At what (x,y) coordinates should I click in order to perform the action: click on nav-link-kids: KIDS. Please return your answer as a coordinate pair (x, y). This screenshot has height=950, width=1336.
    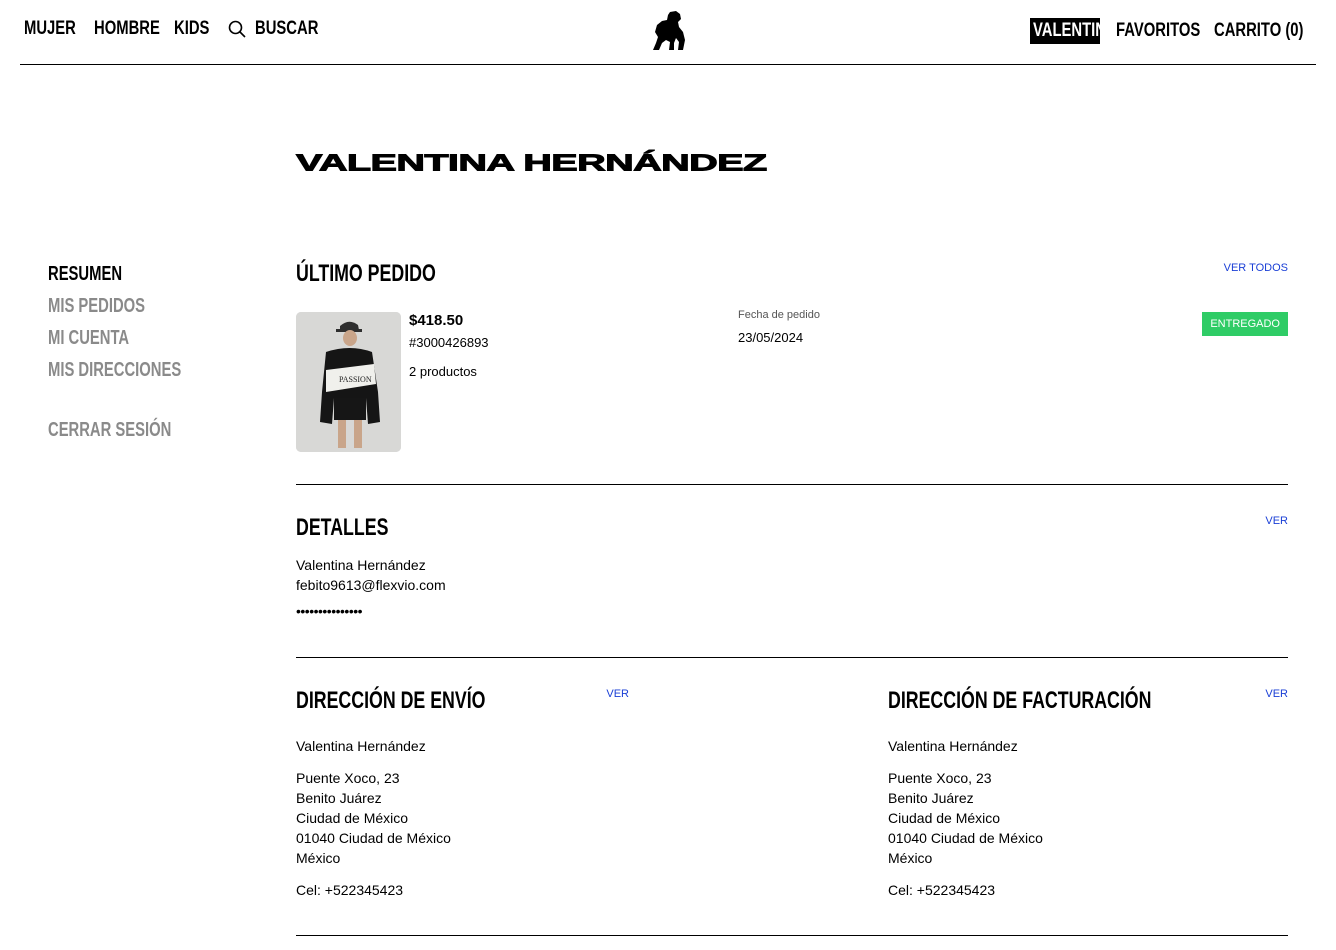
    Looking at the image, I should click on (191, 29).